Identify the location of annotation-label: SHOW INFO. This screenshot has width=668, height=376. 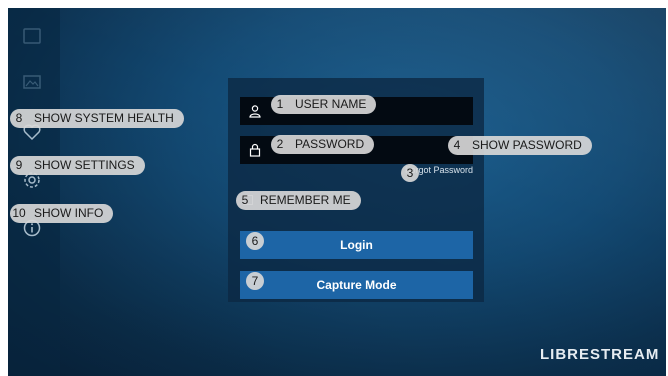
(69, 213).